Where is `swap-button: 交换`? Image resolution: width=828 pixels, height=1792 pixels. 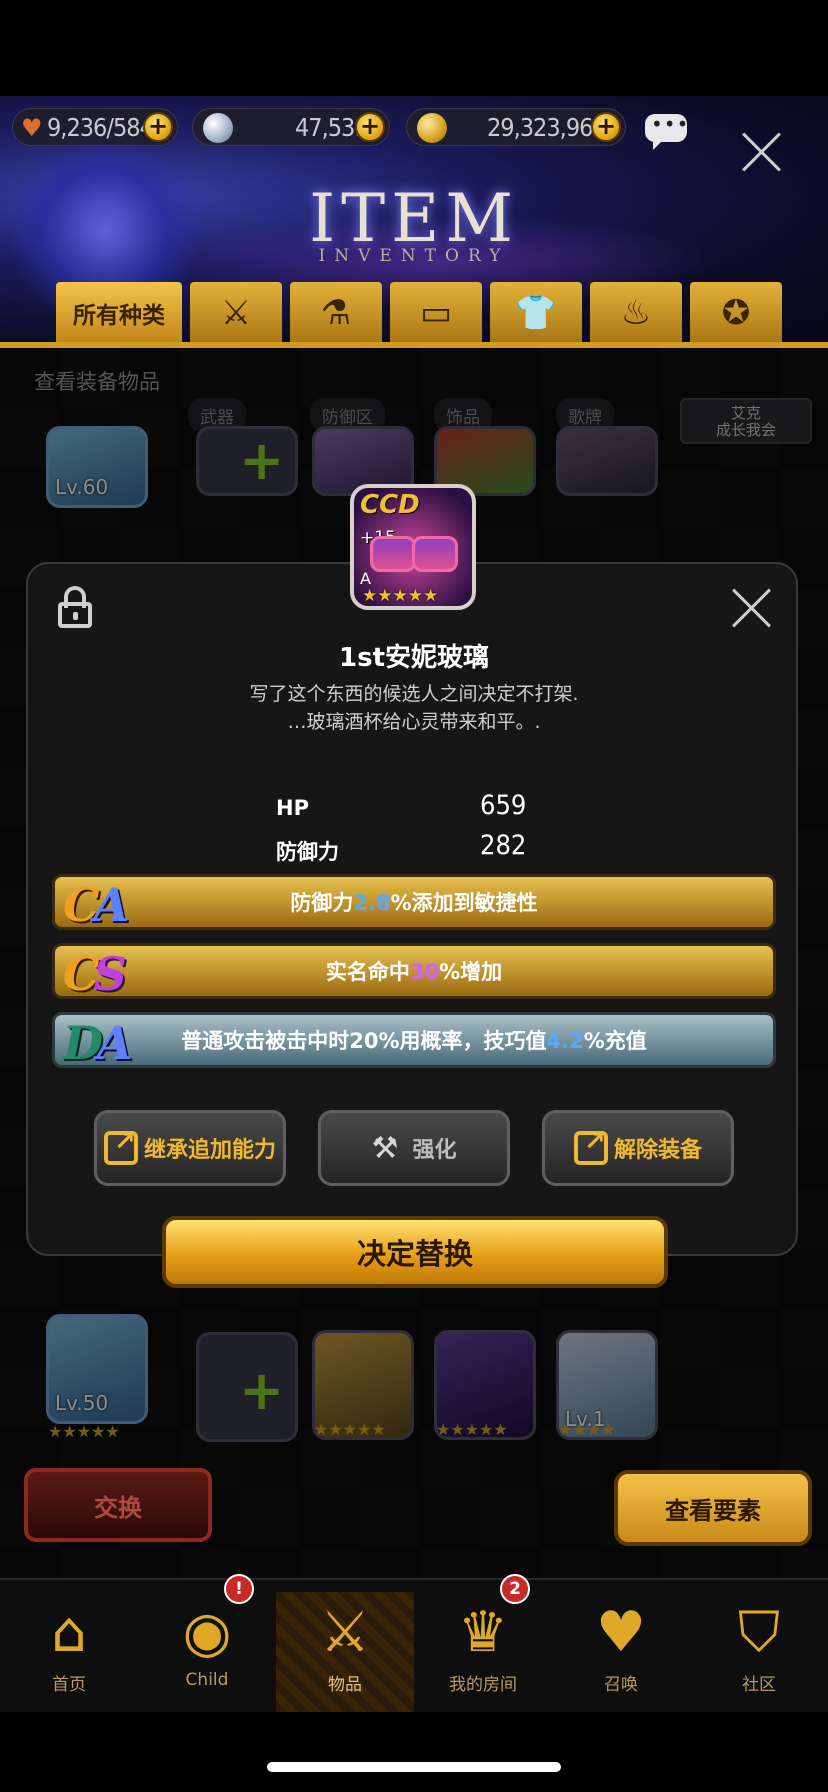 swap-button: 交换 is located at coordinates (118, 1505).